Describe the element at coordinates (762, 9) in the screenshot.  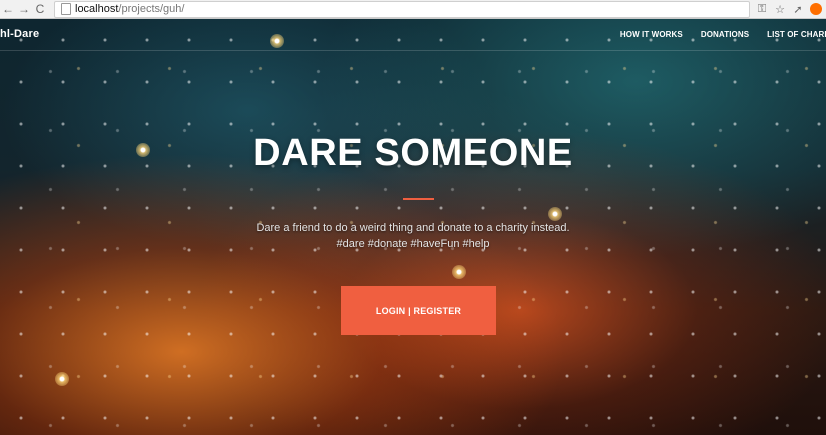
I see `key-icon: ⚿` at that location.